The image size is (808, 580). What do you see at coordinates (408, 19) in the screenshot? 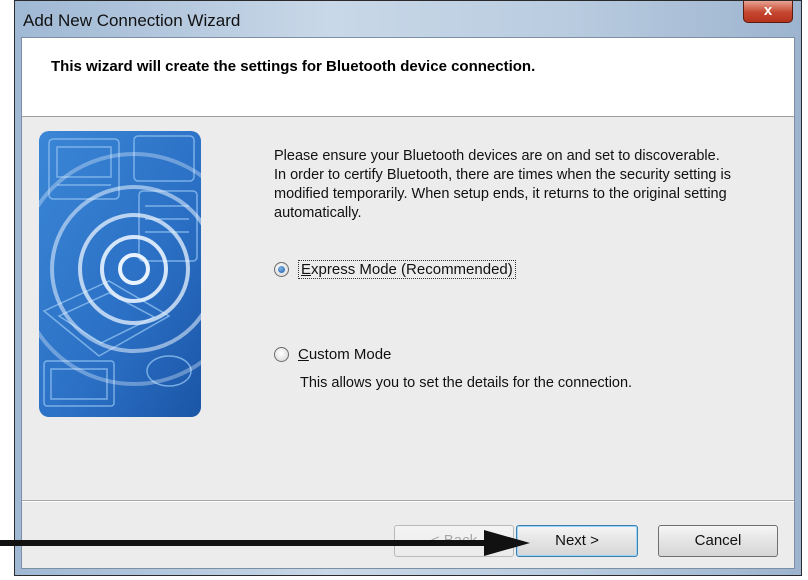
I see `title-bar: Add New Connection Wizard x` at bounding box center [408, 19].